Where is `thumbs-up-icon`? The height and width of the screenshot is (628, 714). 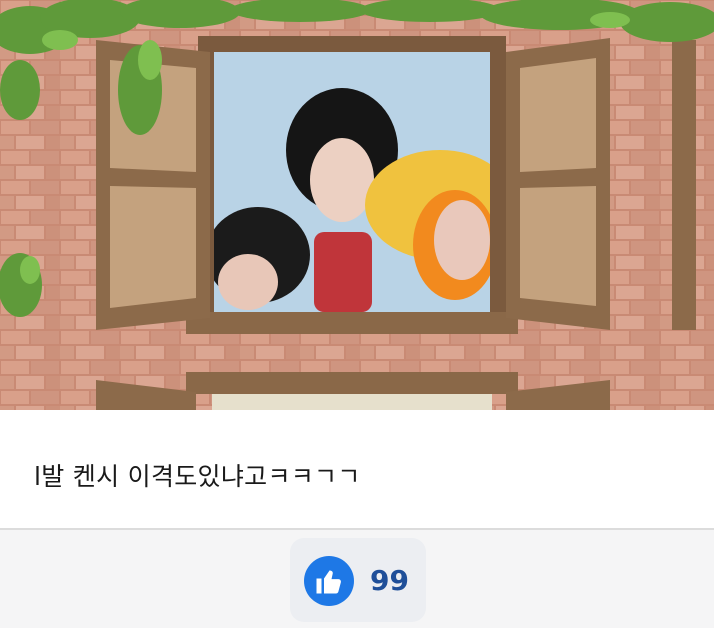
thumbs-up-icon is located at coordinates (328, 582).